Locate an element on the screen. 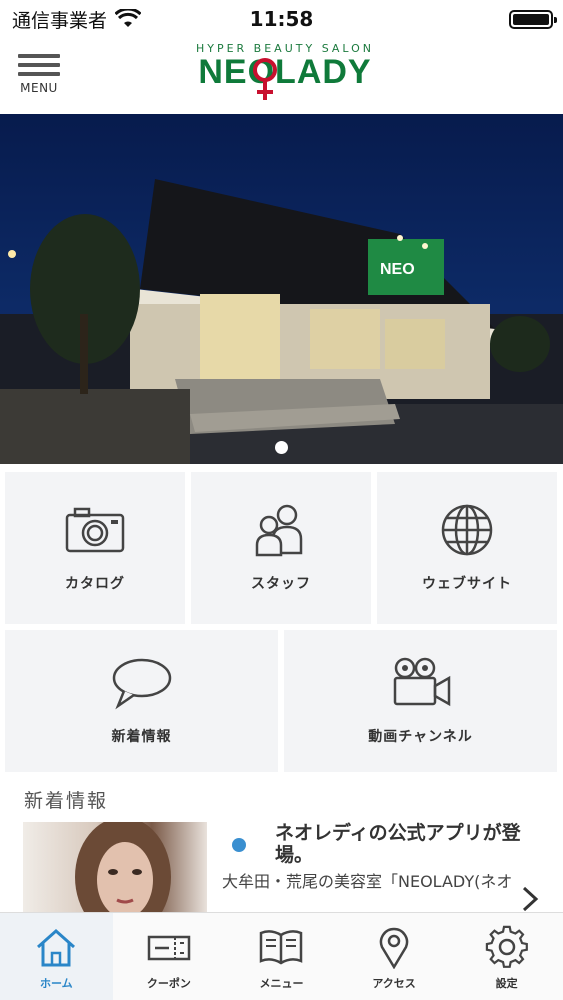  coupon-icon is located at coordinates (169, 948).